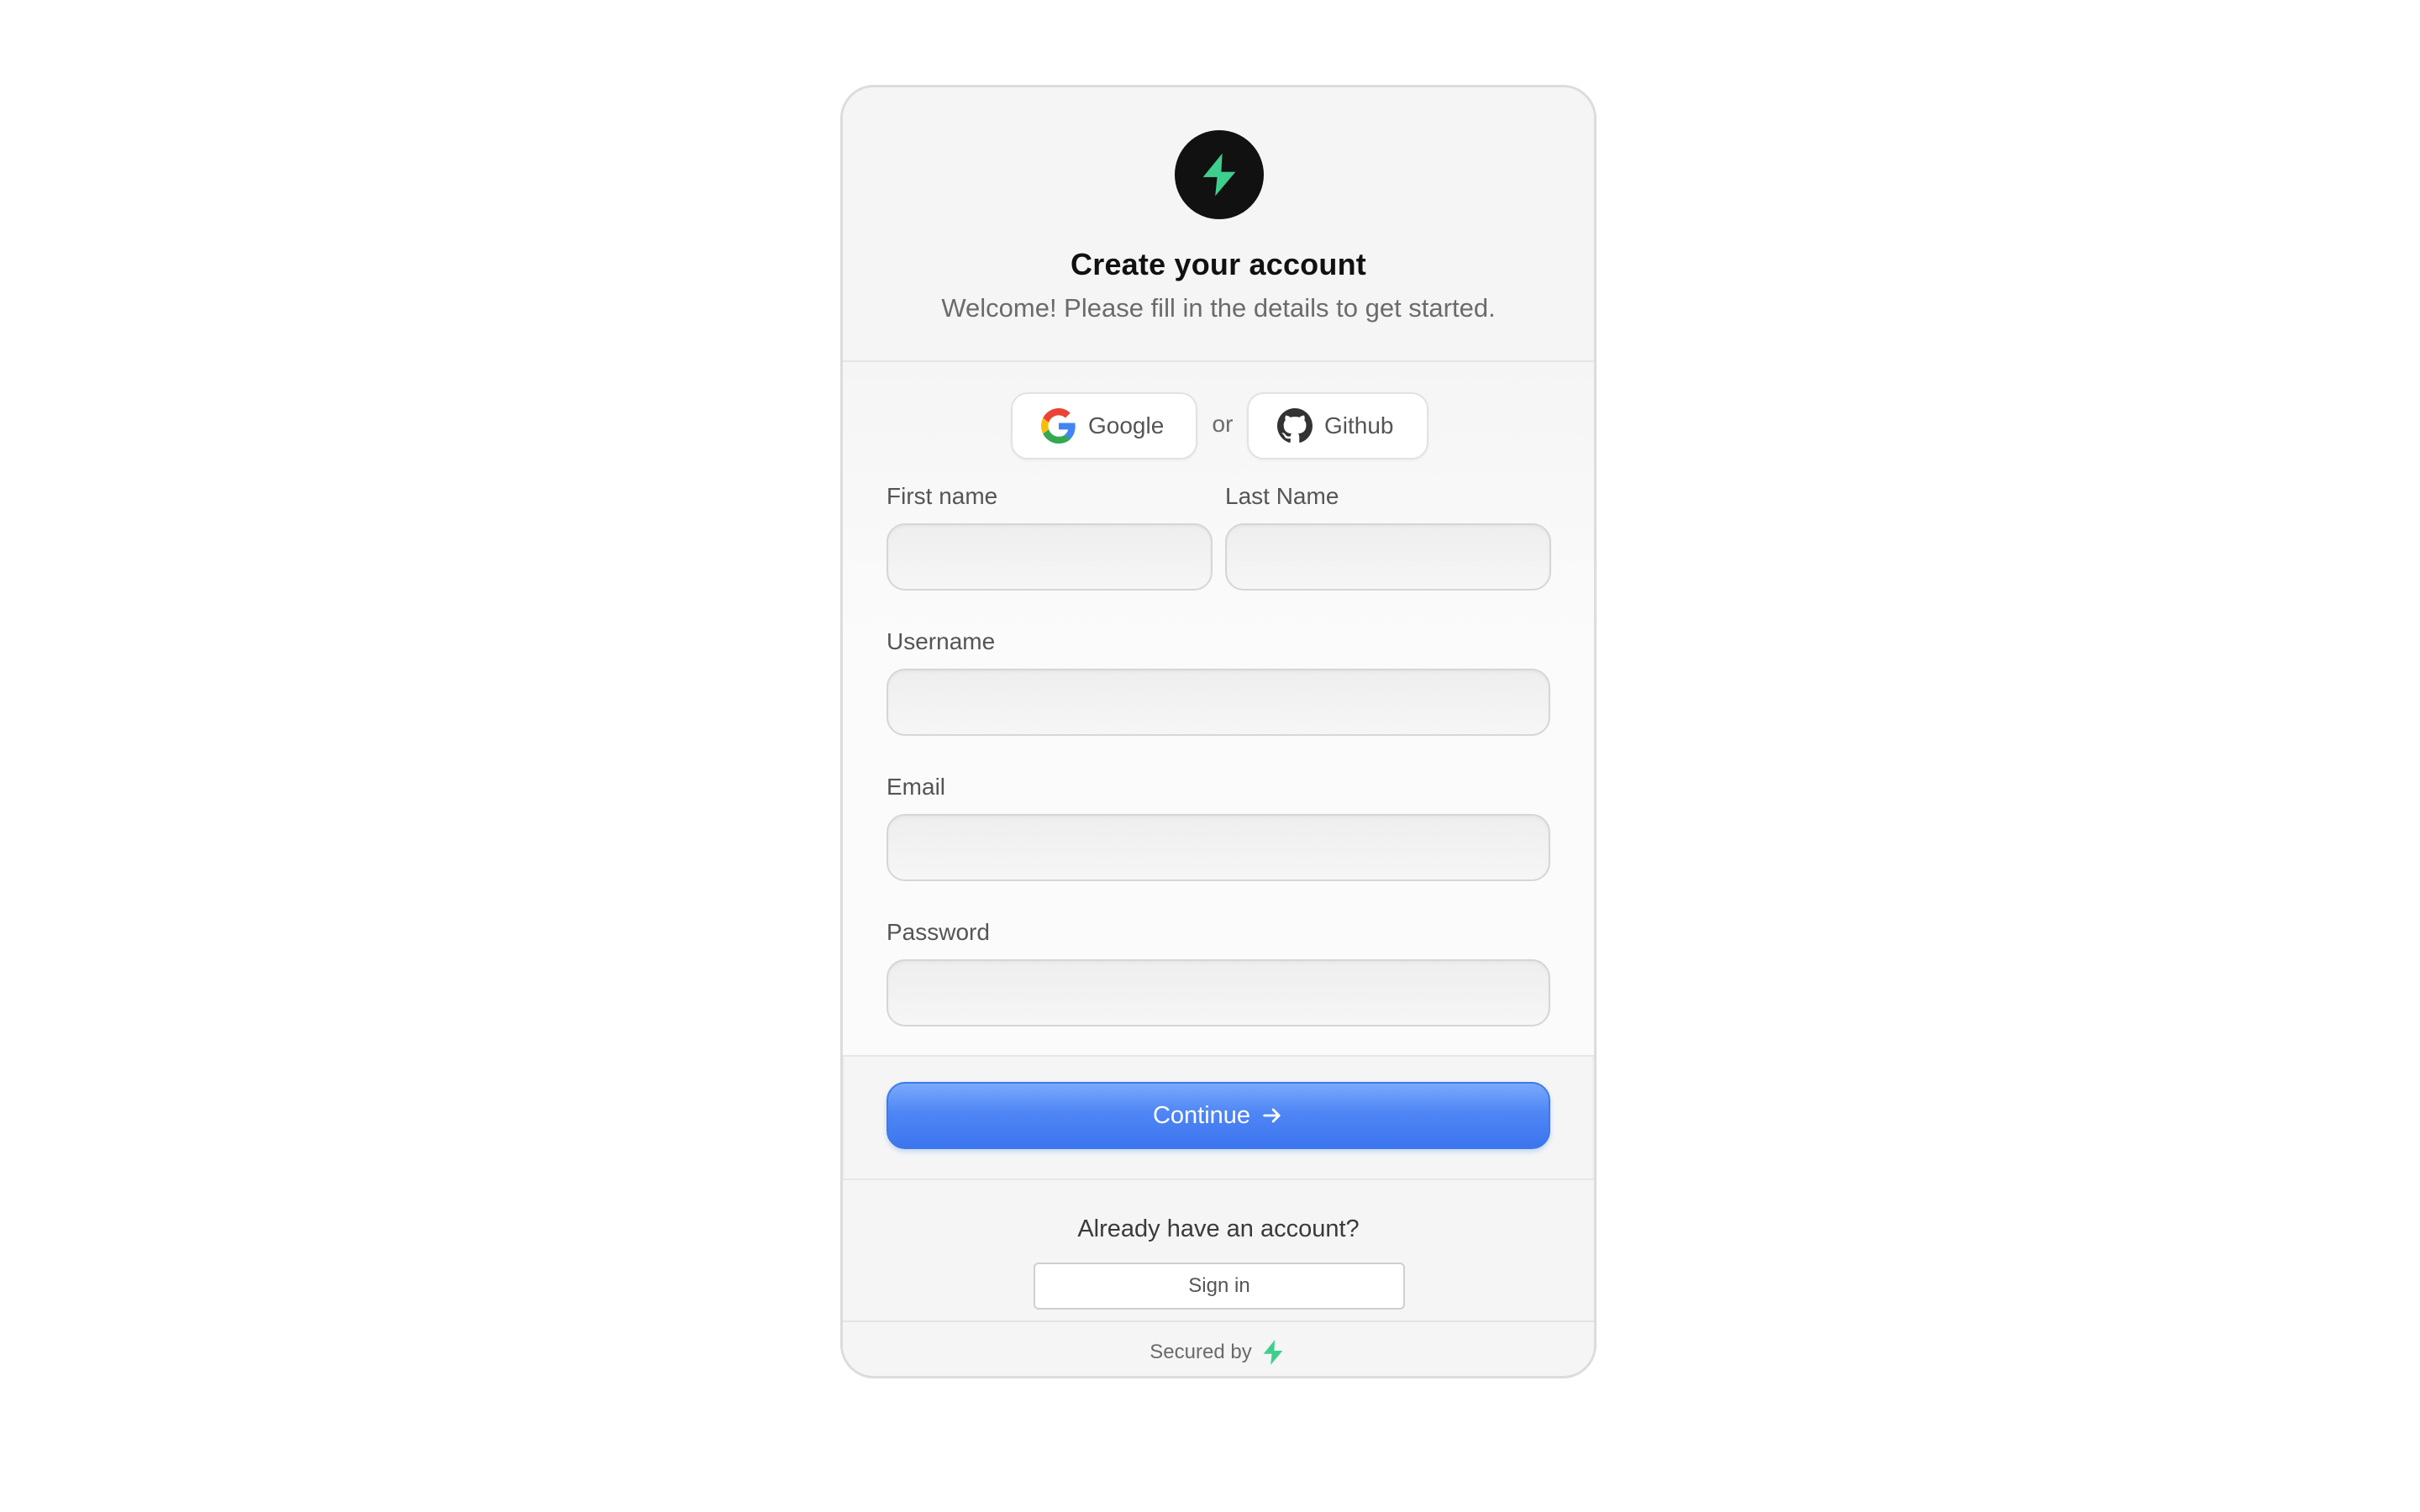 Image resolution: width=2420 pixels, height=1512 pixels. I want to click on github-signin-button: Github, so click(1337, 425).